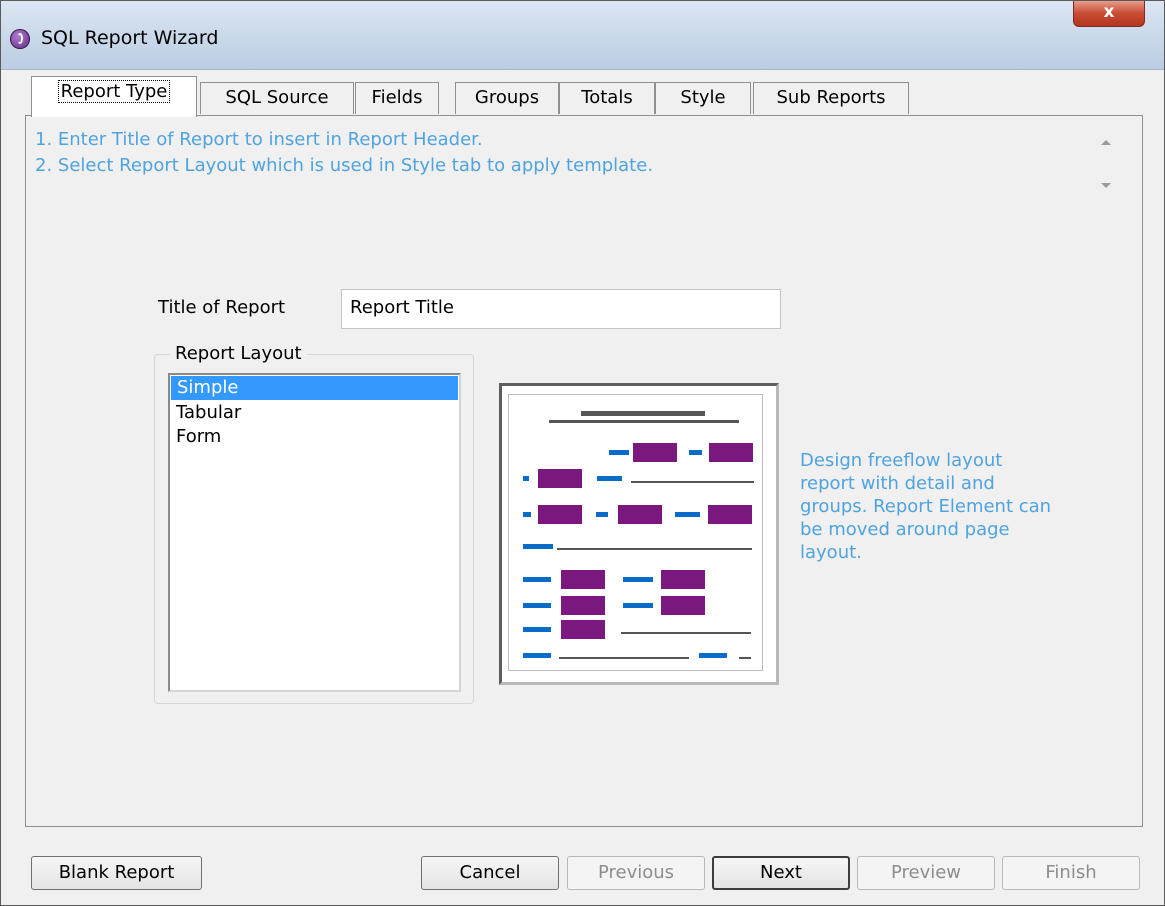 This screenshot has width=1165, height=906. Describe the element at coordinates (703, 98) in the screenshot. I see `tab-style: Style` at that location.